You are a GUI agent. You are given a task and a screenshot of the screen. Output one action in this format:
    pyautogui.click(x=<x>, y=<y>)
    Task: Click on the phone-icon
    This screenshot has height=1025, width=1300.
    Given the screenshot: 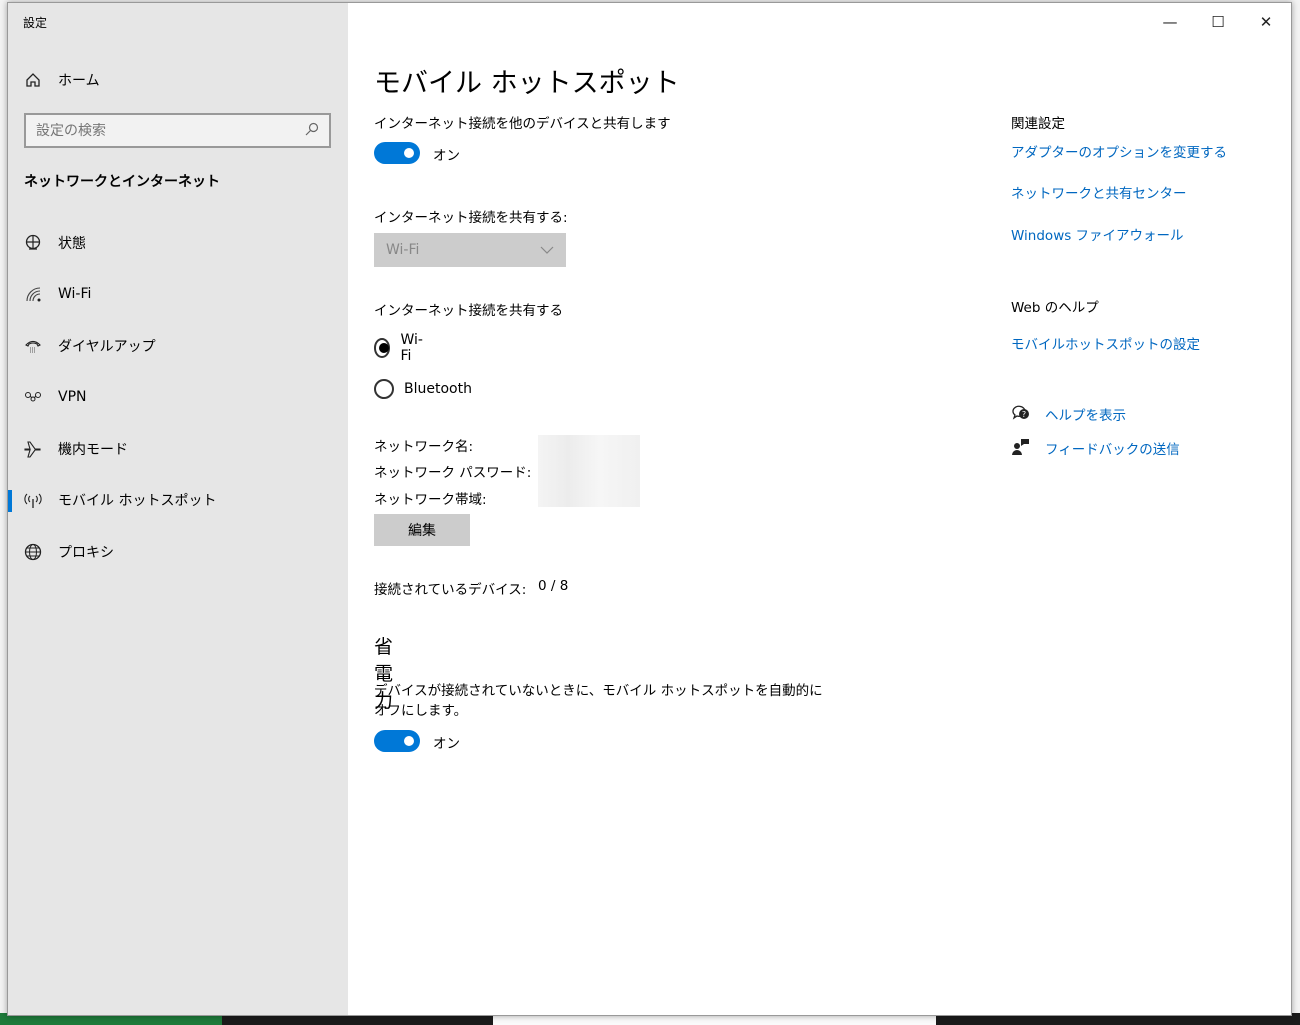 What is the action you would take?
    pyautogui.click(x=33, y=346)
    